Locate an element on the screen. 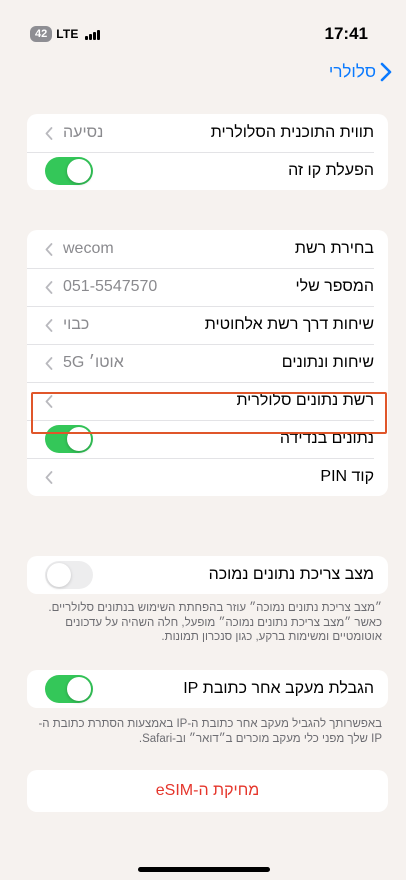  signal-bars-icon is located at coordinates (92, 34).